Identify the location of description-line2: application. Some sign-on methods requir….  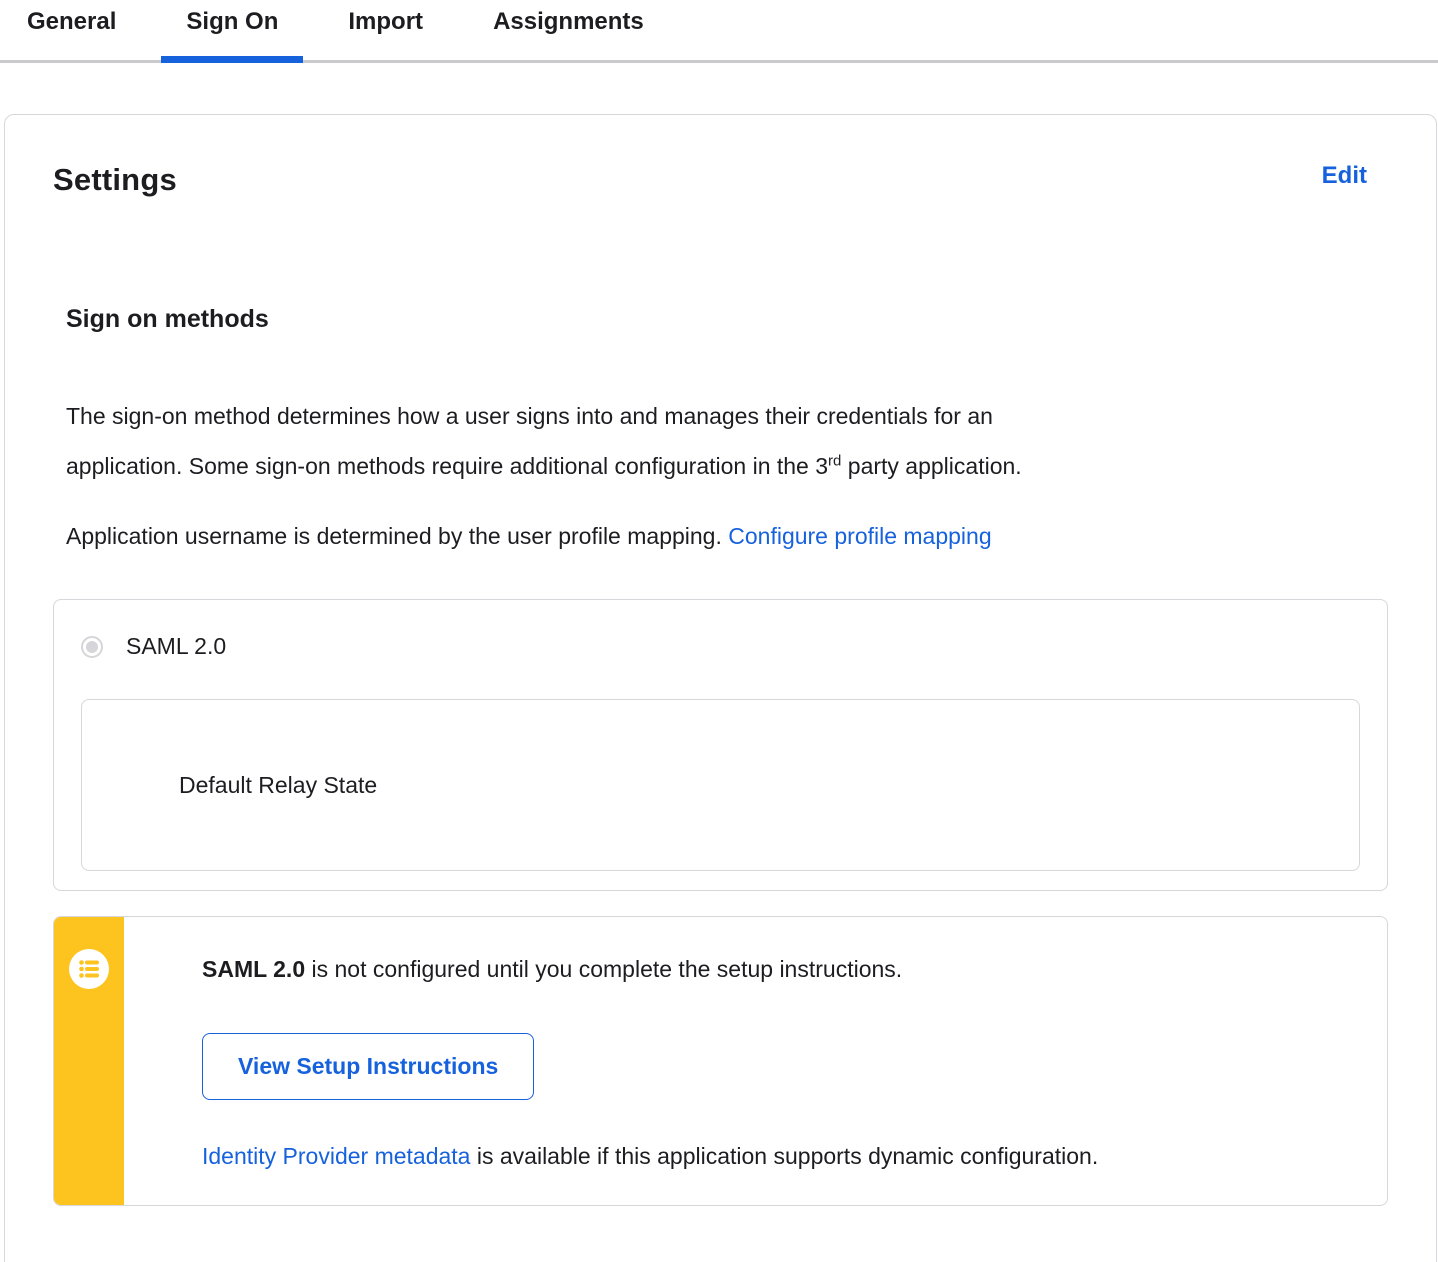
(447, 466).